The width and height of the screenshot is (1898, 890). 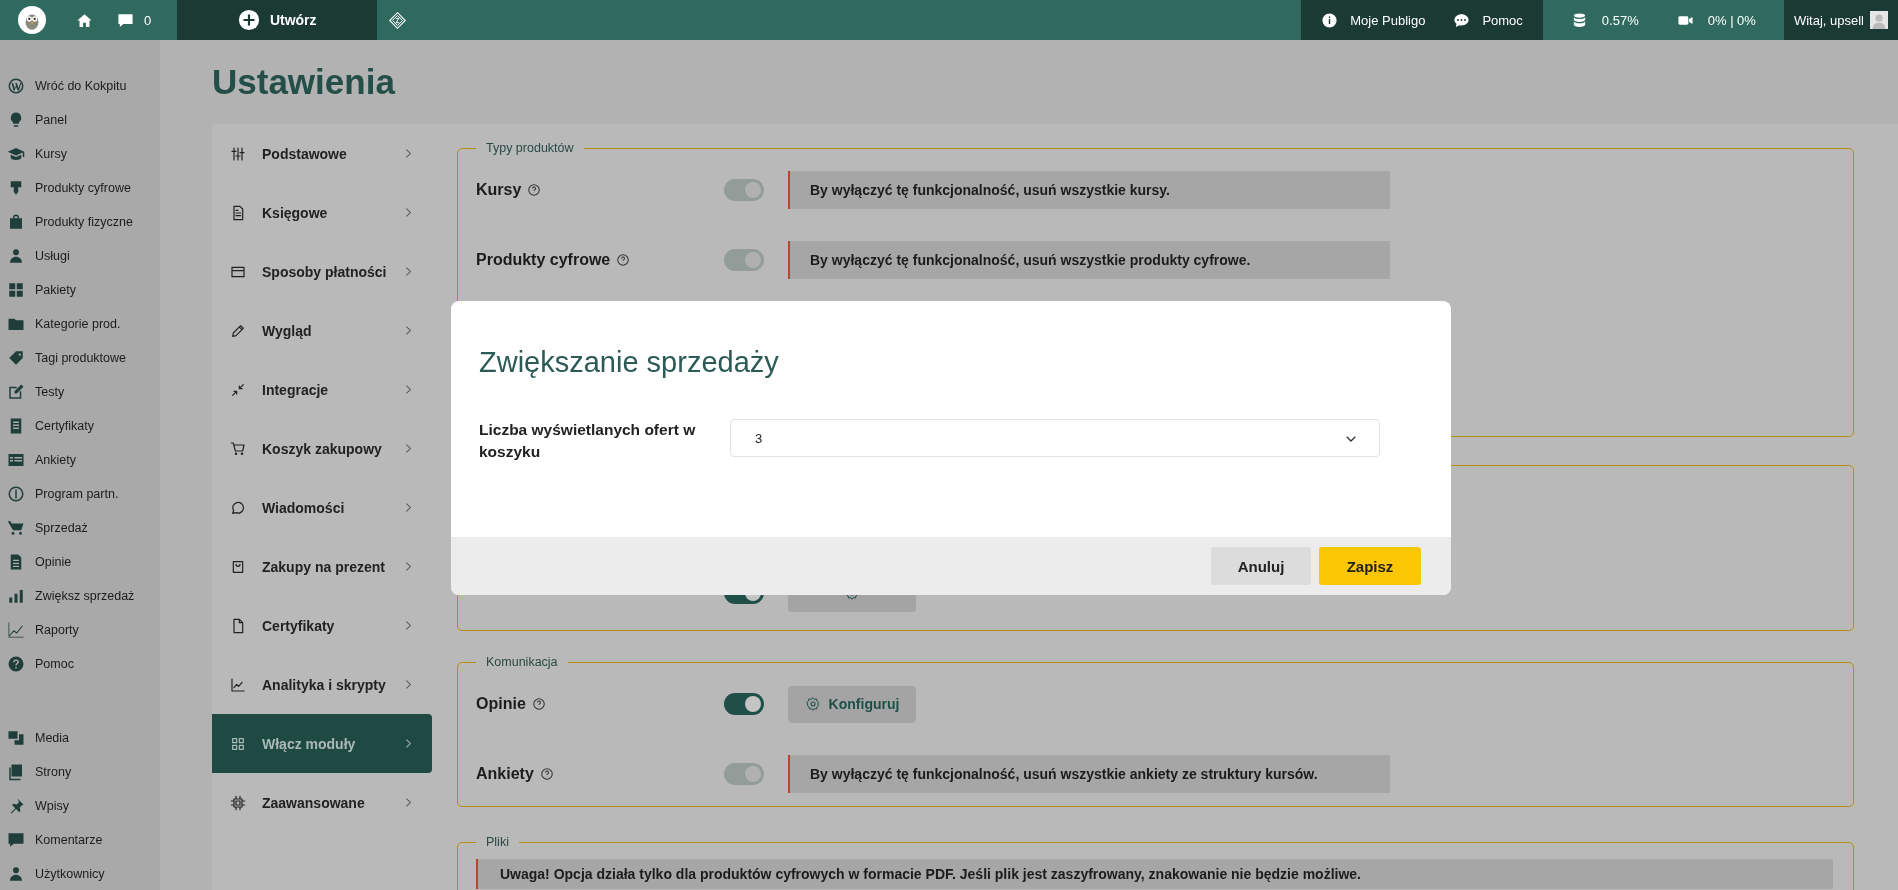 What do you see at coordinates (322, 625) in the screenshot?
I see `settings-tab: Certyfikaty` at bounding box center [322, 625].